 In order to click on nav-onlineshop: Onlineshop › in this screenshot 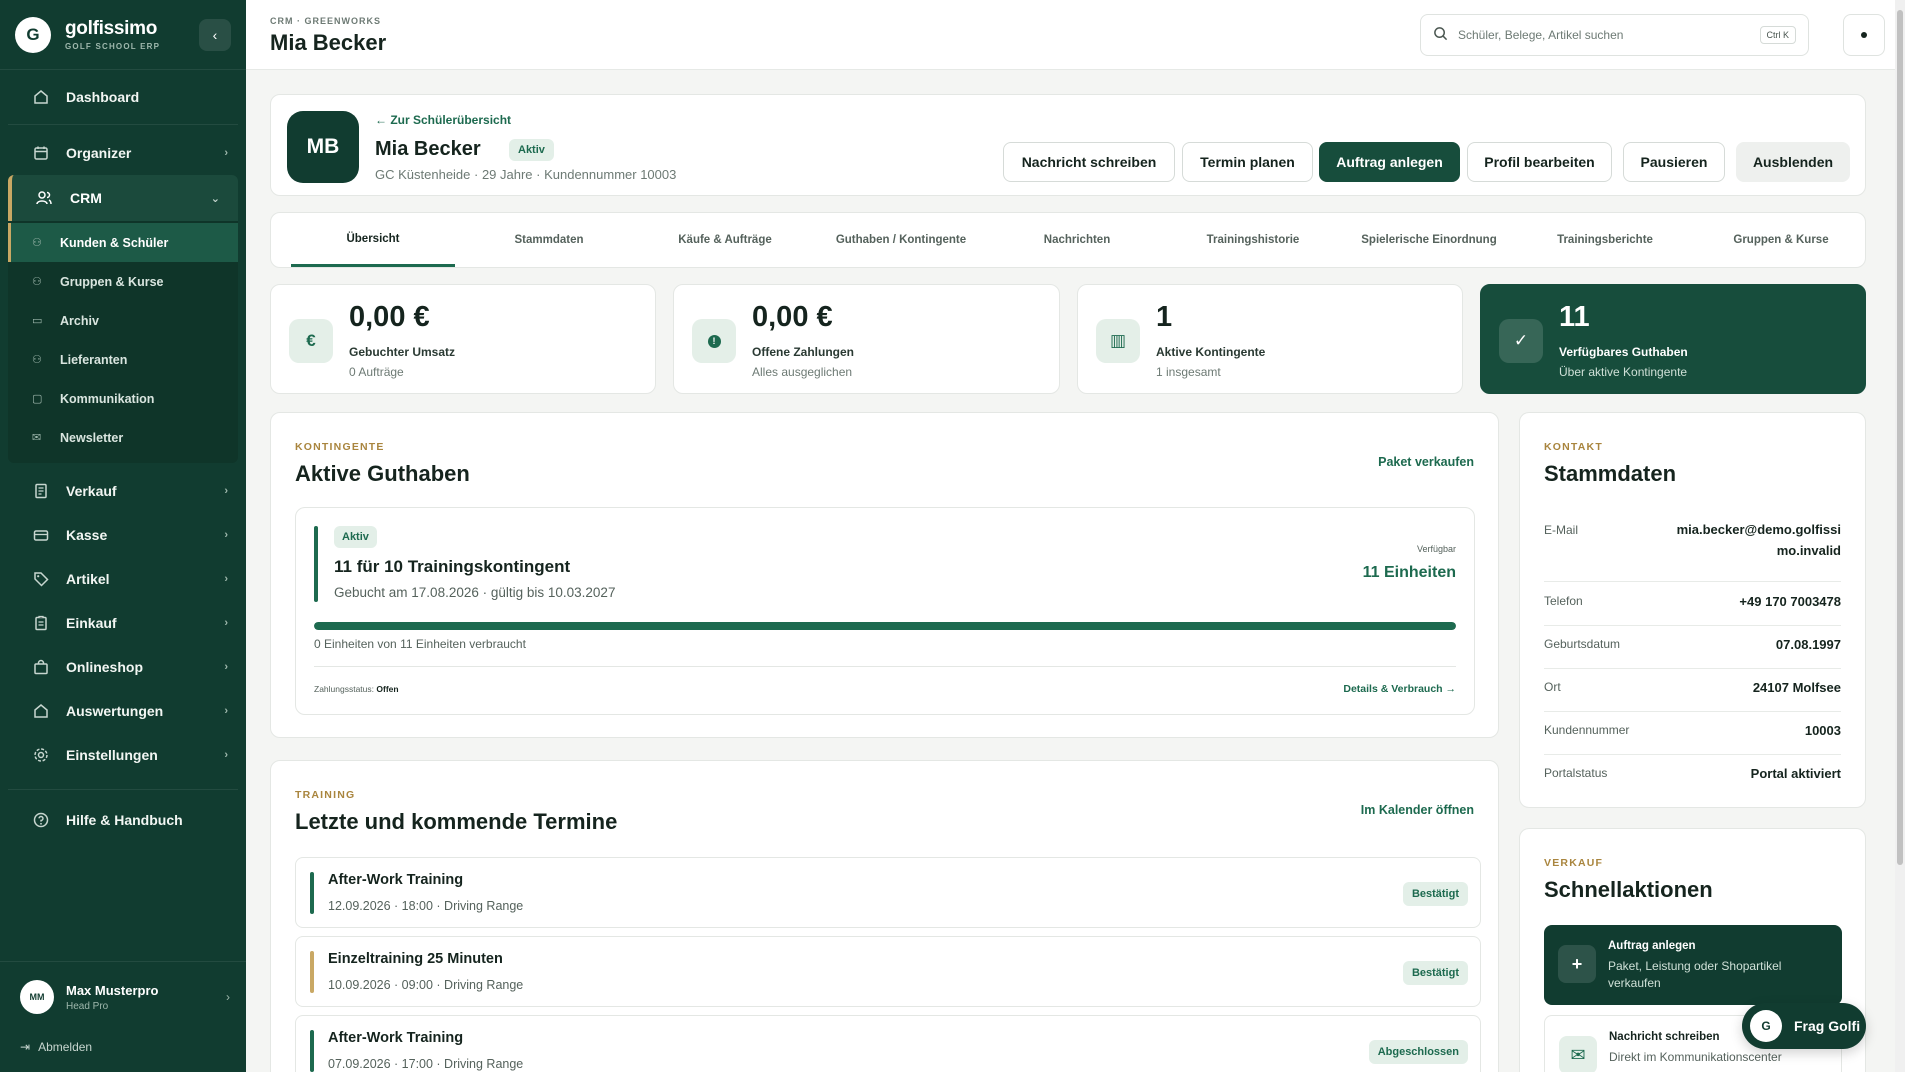, I will do `click(123, 667)`.